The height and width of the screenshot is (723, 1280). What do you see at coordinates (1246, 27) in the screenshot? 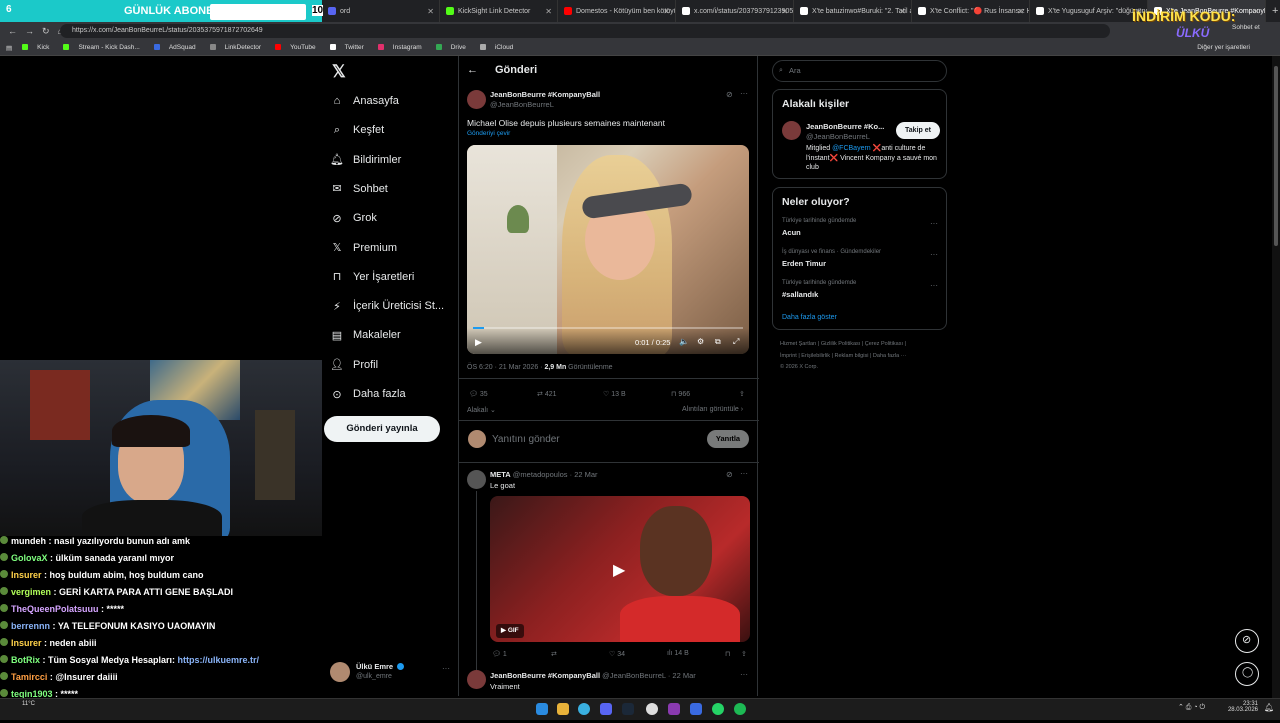
I see `chat-button: Sohbet et` at bounding box center [1246, 27].